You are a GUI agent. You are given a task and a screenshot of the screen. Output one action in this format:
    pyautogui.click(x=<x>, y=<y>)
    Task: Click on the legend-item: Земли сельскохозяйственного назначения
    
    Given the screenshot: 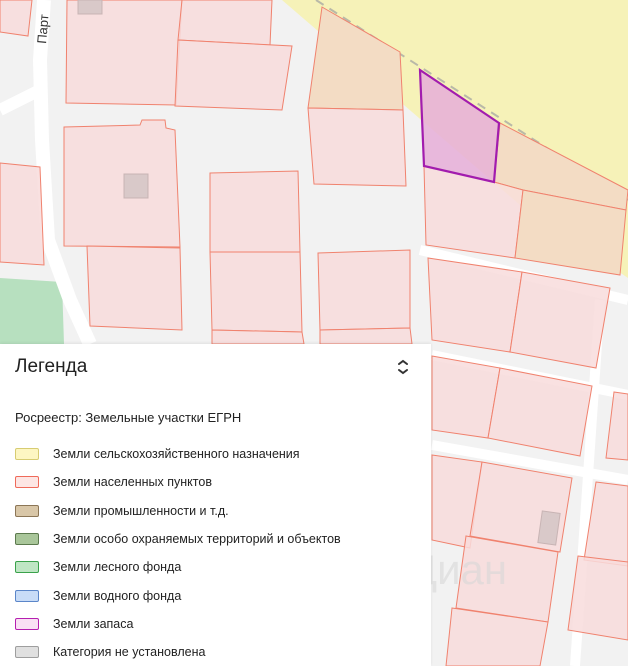 What is the action you would take?
    pyautogui.click(x=178, y=454)
    